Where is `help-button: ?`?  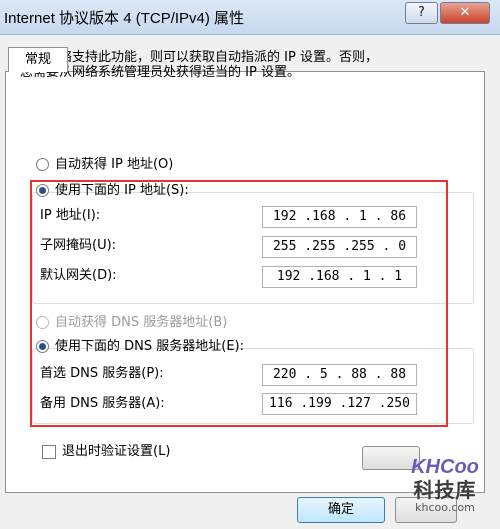 help-button: ? is located at coordinates (421, 13).